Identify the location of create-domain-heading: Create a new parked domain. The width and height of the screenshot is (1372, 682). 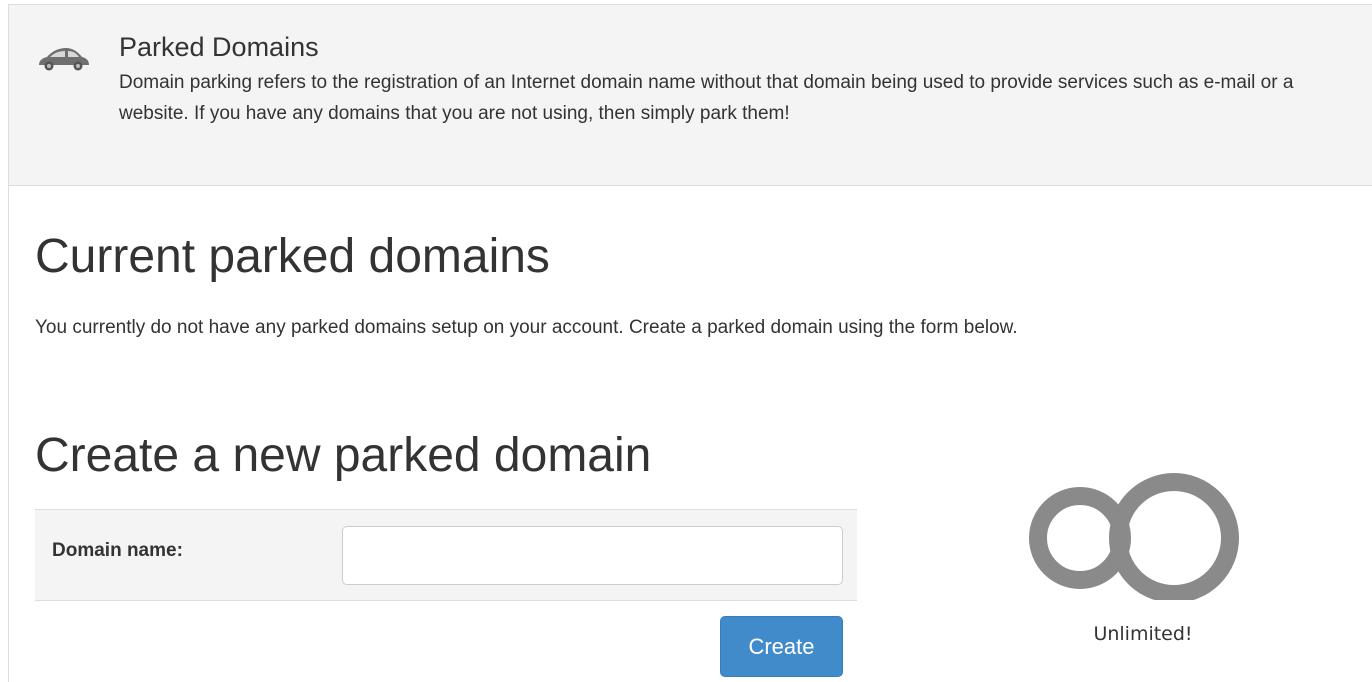
(343, 455).